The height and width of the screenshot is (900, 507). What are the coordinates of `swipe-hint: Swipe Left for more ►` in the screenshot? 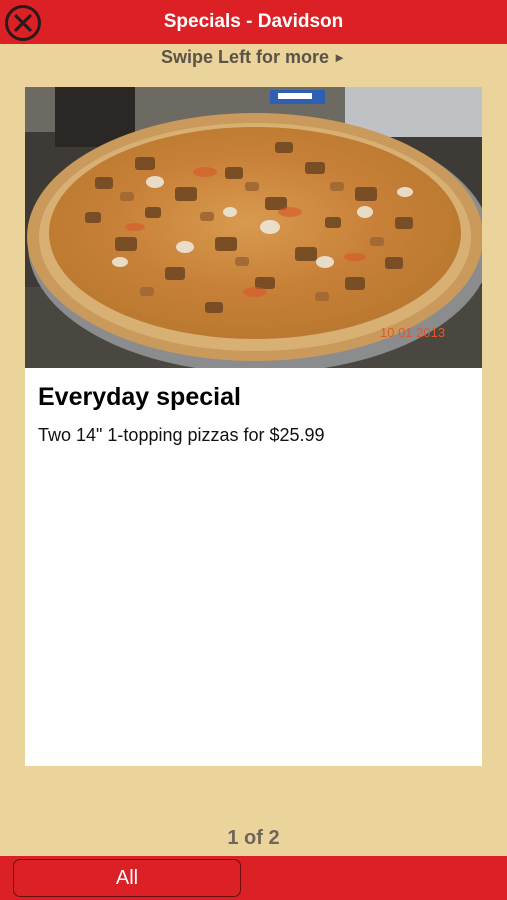 It's located at (253, 57).